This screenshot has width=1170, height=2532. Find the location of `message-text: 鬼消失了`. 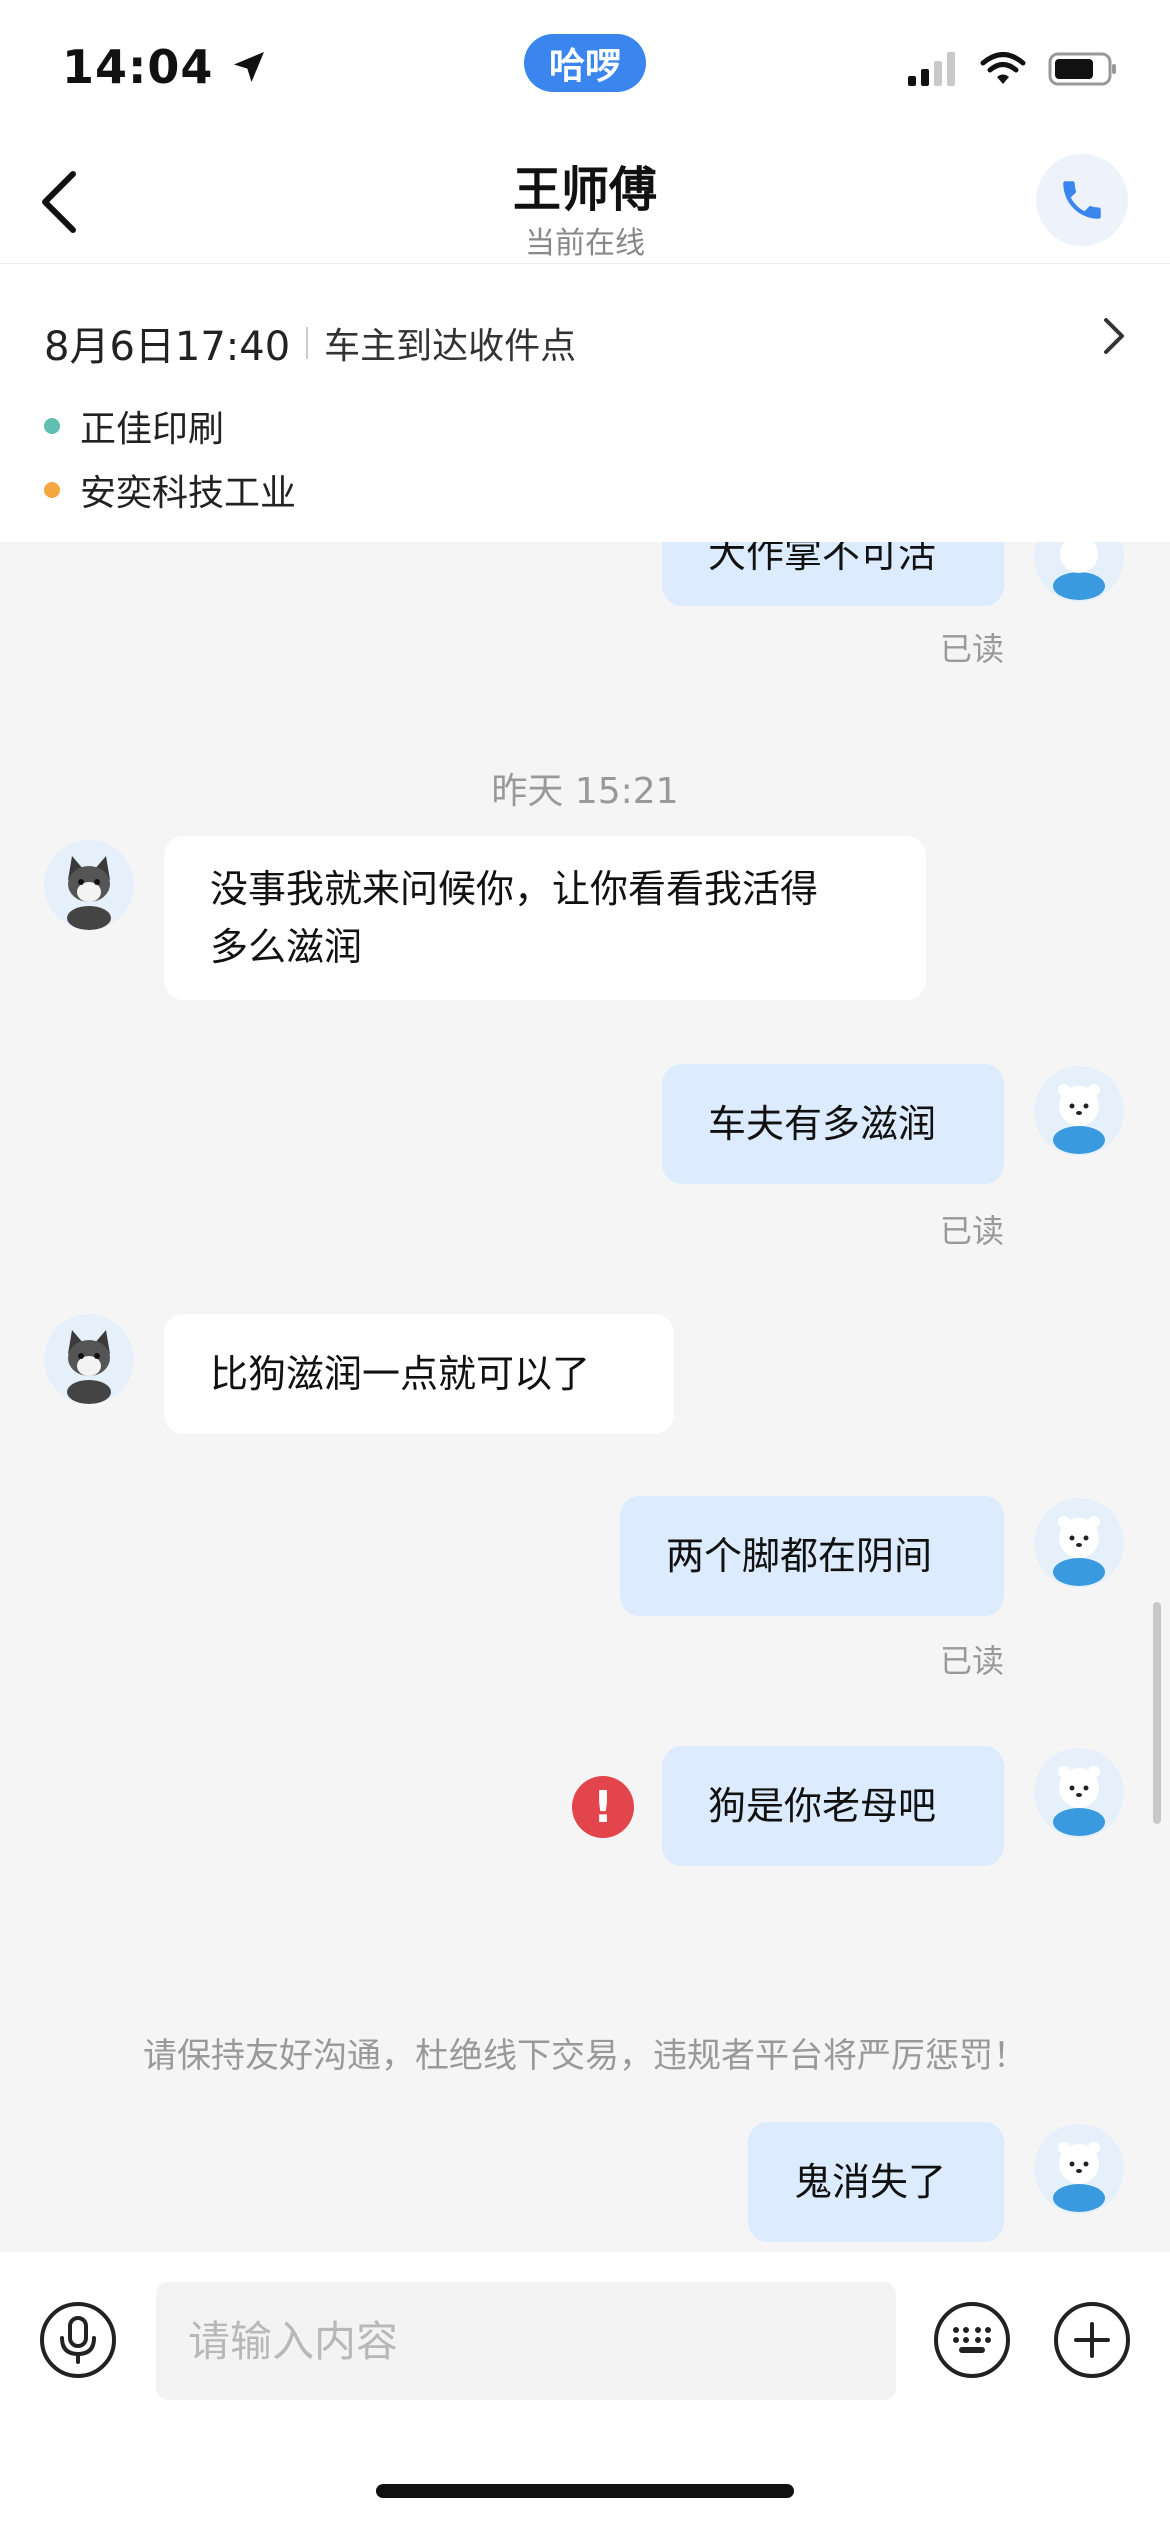

message-text: 鬼消失了 is located at coordinates (870, 2182).